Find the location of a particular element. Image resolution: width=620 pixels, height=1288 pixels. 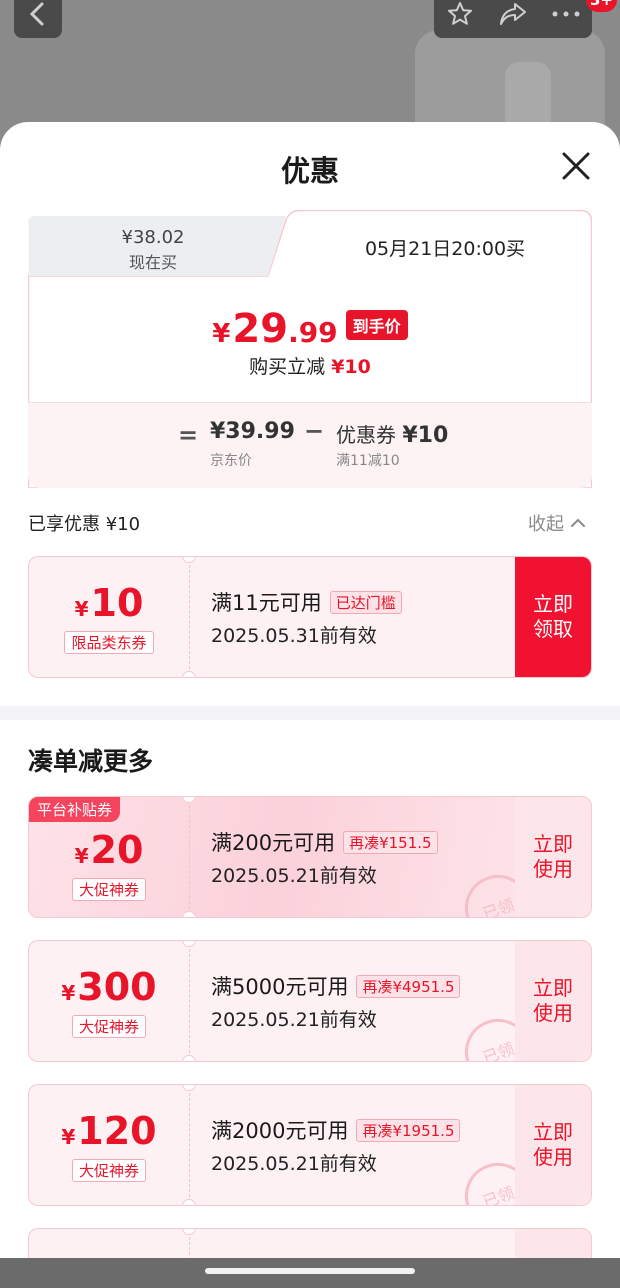

coupon-amount: ¥ 20 is located at coordinates (109, 850).